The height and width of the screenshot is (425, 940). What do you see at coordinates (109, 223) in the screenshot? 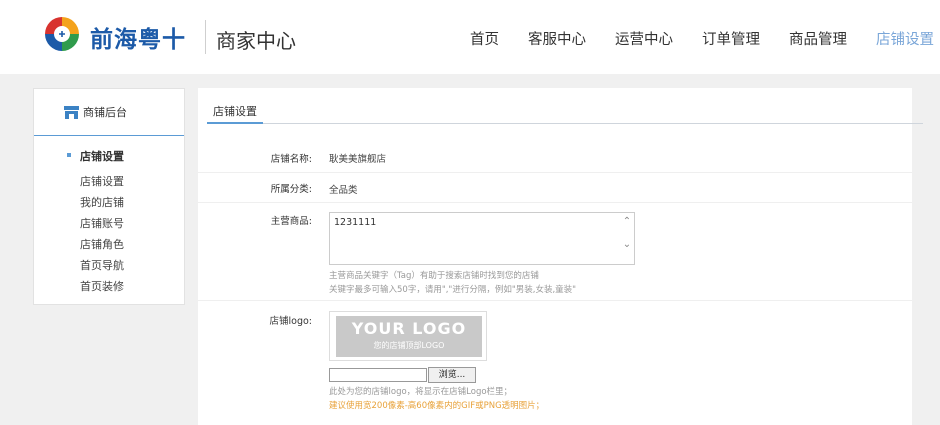
I see `sidebar-item-store-account: 店铺账号` at bounding box center [109, 223].